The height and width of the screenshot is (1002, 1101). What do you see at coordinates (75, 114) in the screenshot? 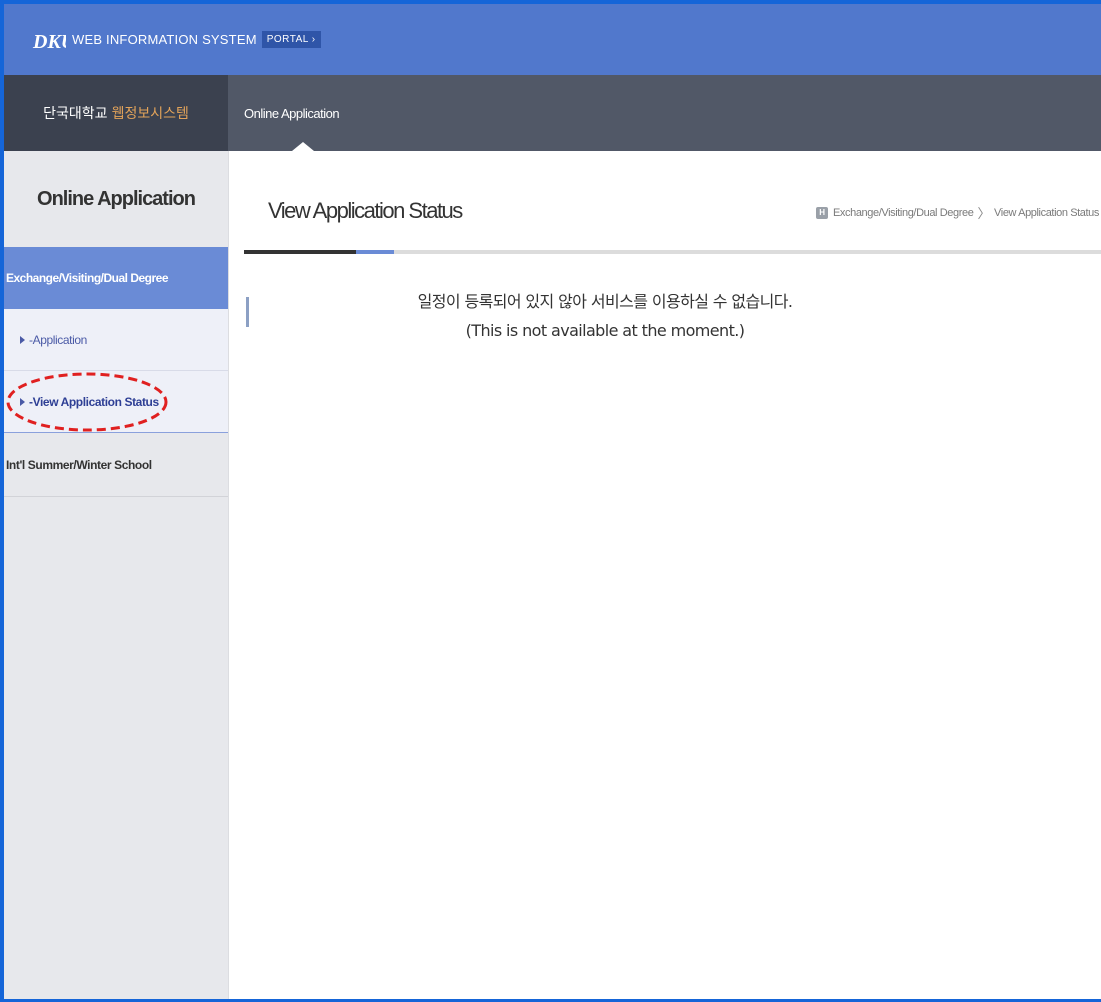
I see `brand-university: 단국대학교` at bounding box center [75, 114].